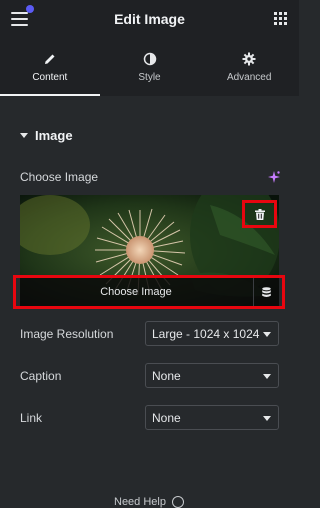 Image resolution: width=320 pixels, height=508 pixels. Describe the element at coordinates (67, 334) in the screenshot. I see `image-resolution-label: Image Resolution` at that location.